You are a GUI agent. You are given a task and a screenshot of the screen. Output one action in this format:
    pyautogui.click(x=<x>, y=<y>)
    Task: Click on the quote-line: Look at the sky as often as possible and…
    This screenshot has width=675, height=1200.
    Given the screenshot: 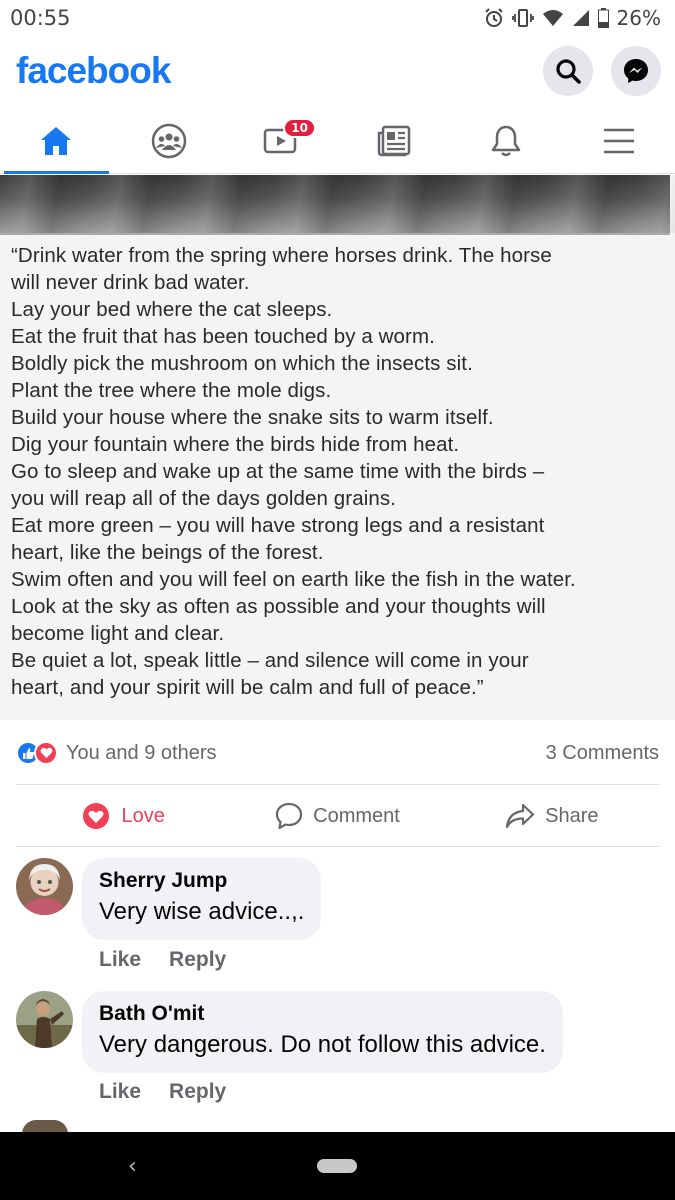 What is the action you would take?
    pyautogui.click(x=278, y=606)
    